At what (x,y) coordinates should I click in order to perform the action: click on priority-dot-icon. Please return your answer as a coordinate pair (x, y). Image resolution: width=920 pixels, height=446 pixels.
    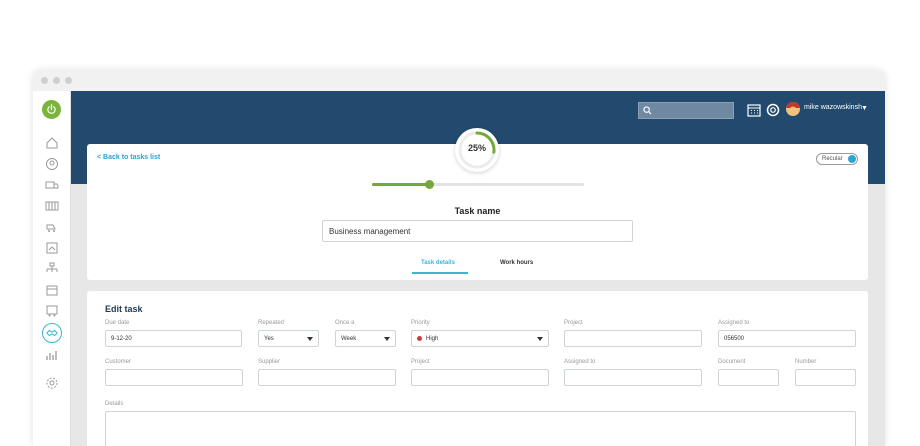
    Looking at the image, I should click on (419, 338).